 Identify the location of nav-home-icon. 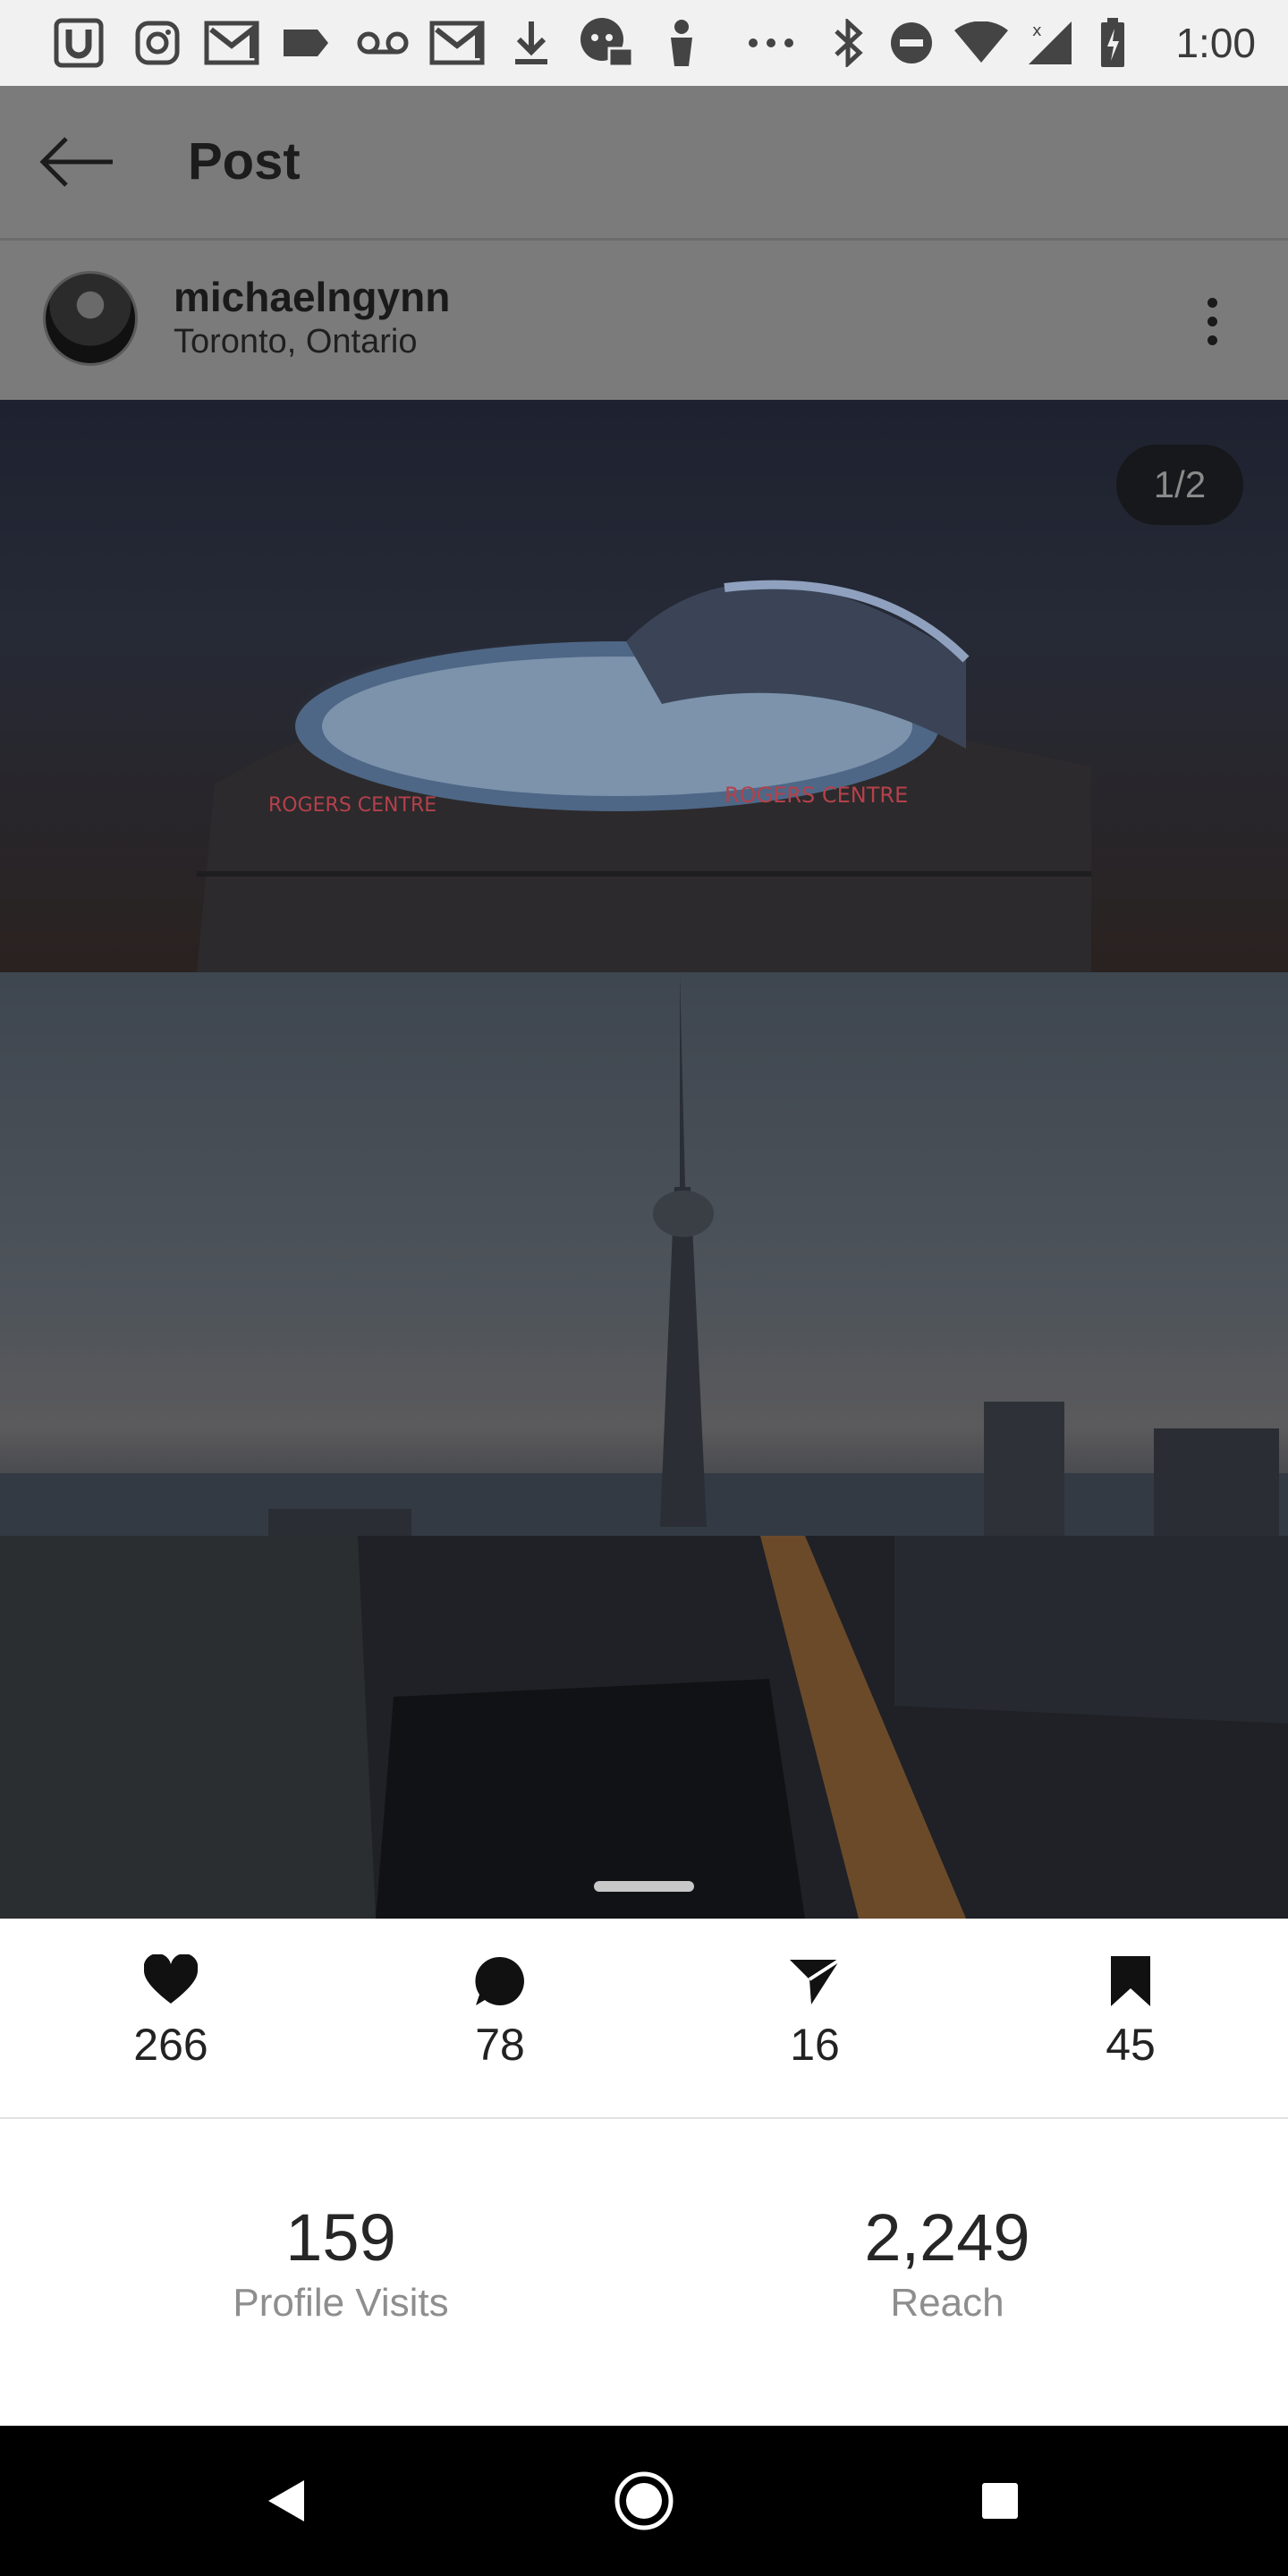
(644, 2500).